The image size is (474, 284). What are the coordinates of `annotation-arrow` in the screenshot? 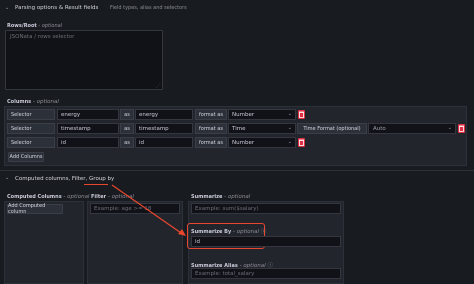 It's located at (148, 210).